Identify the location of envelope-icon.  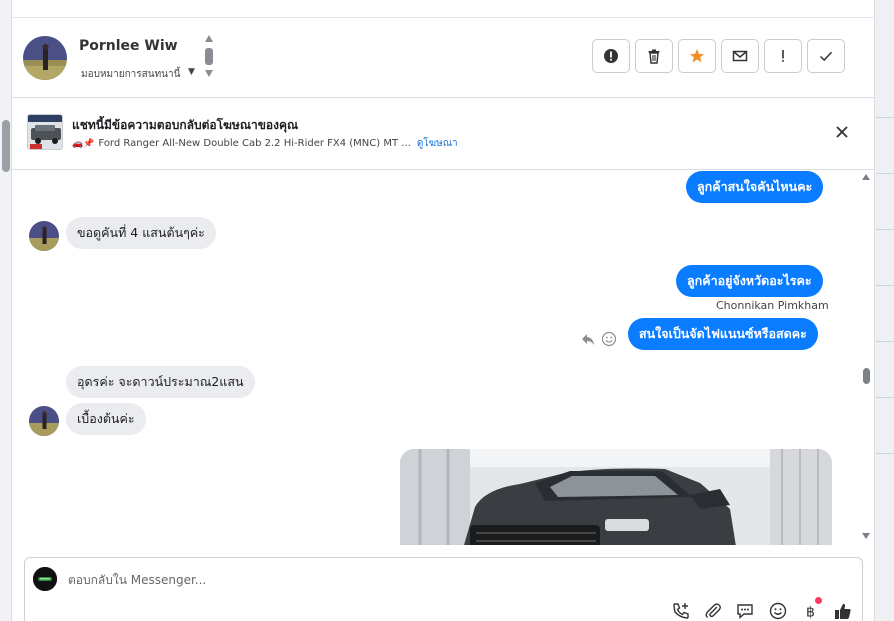
(740, 56).